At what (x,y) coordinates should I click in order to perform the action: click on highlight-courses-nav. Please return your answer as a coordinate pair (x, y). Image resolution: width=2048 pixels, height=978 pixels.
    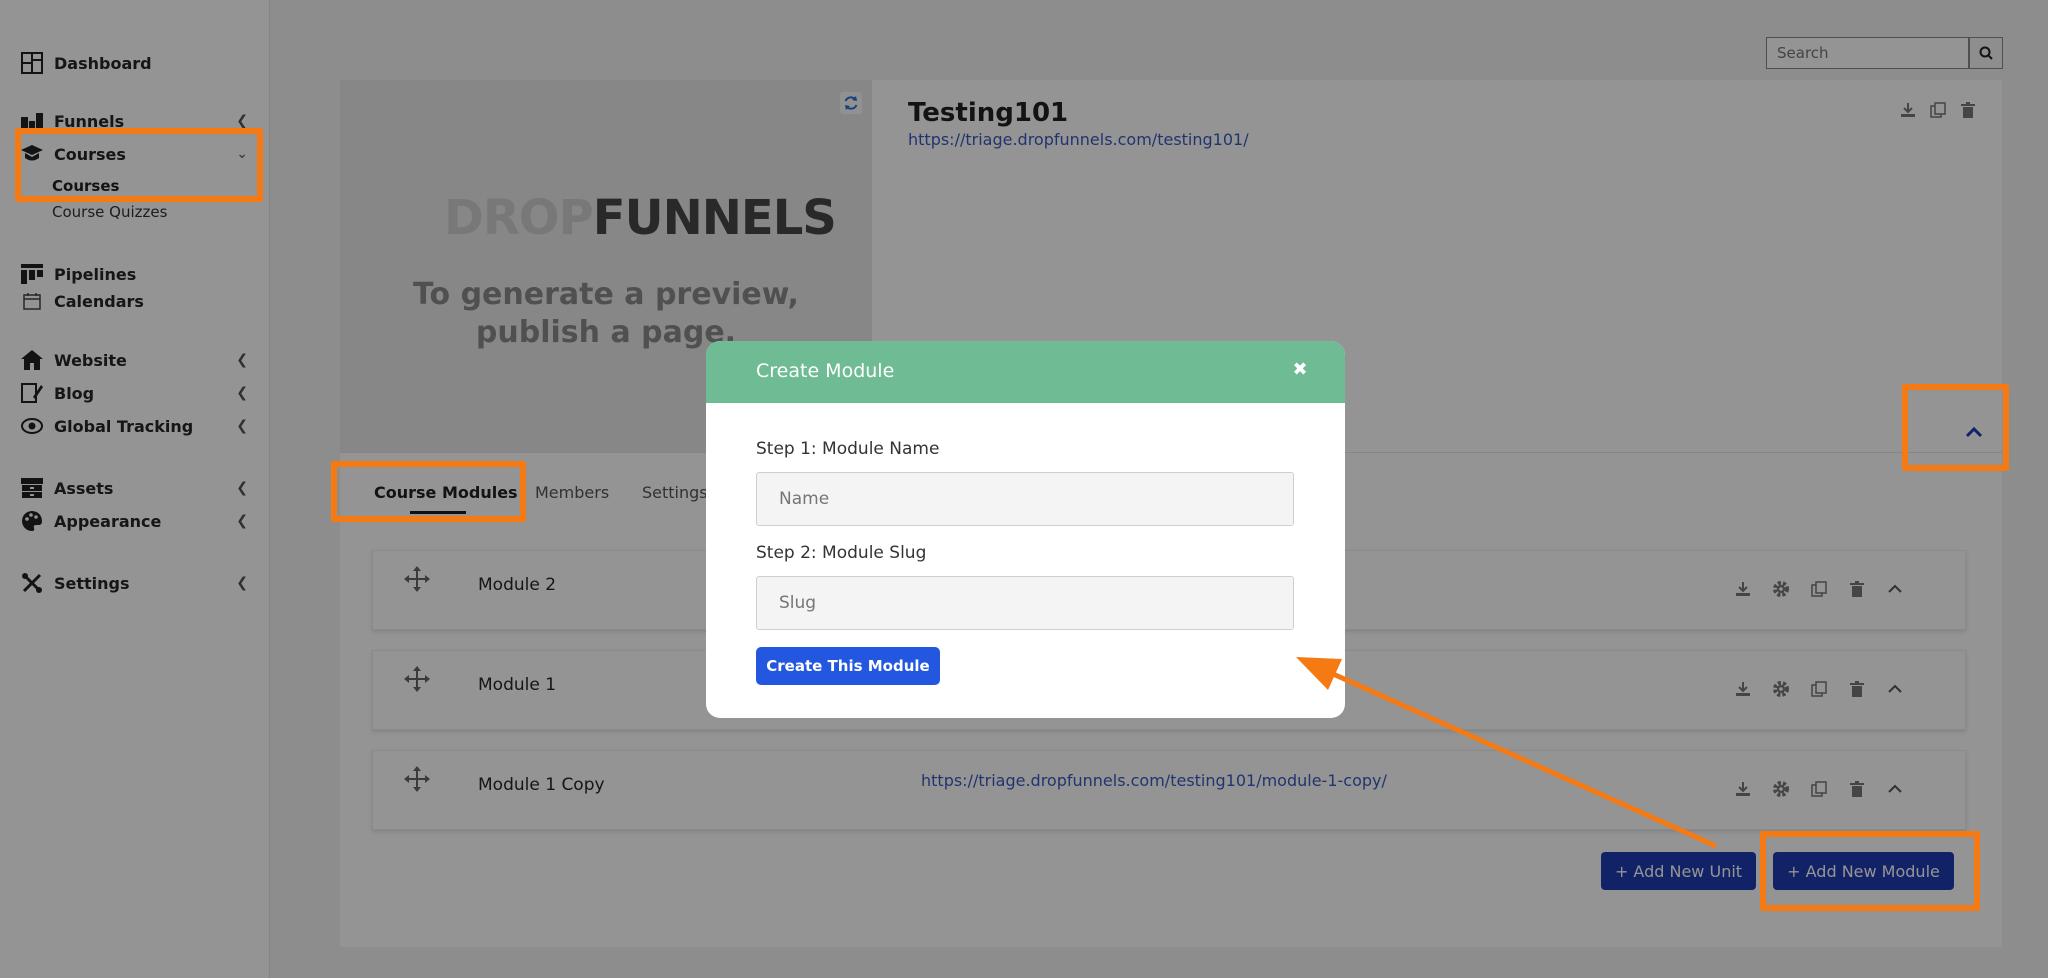
    Looking at the image, I should click on (139, 165).